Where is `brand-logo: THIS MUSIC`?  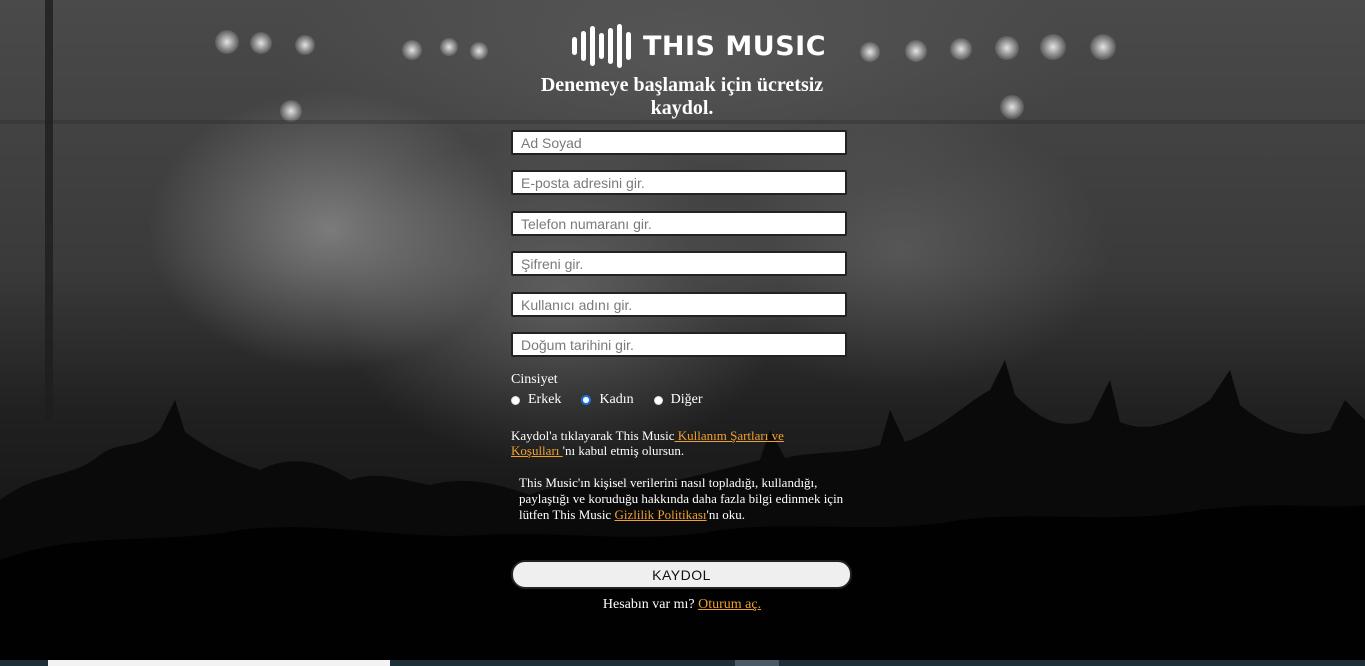 brand-logo: THIS MUSIC is located at coordinates (699, 46).